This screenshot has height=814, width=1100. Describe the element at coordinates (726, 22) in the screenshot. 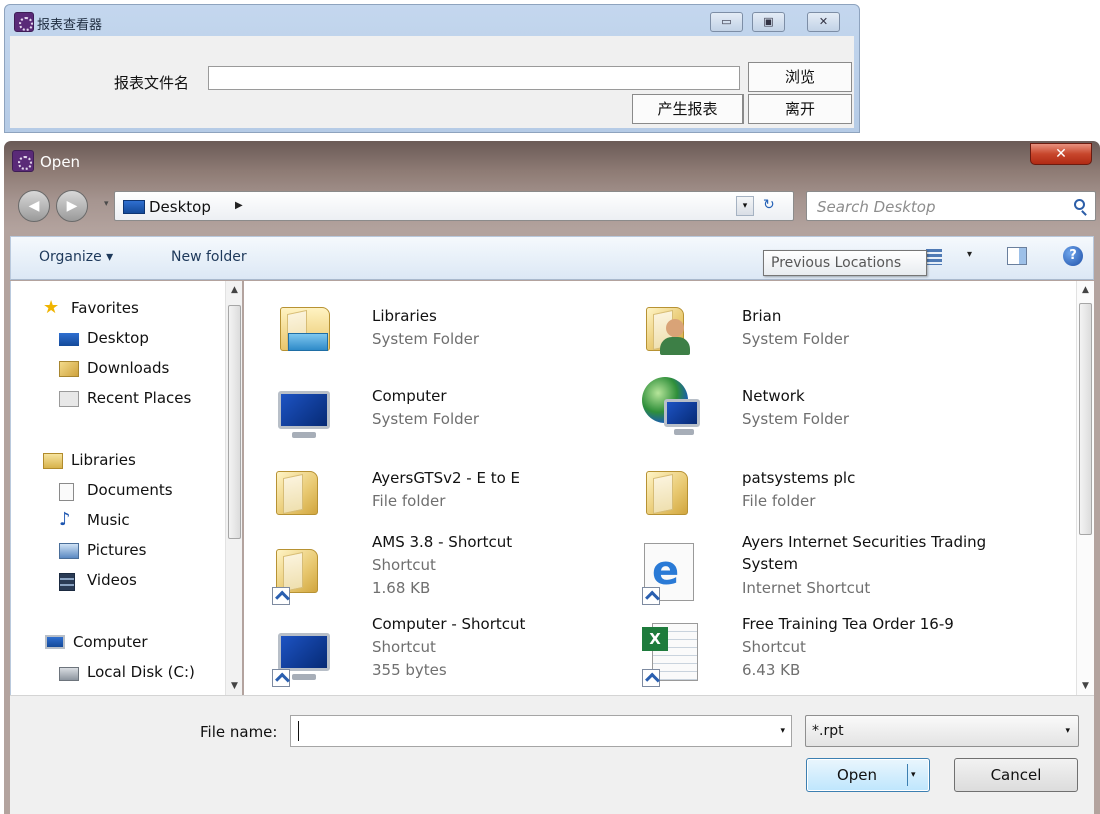

I see `minimize-button: ▭` at that location.